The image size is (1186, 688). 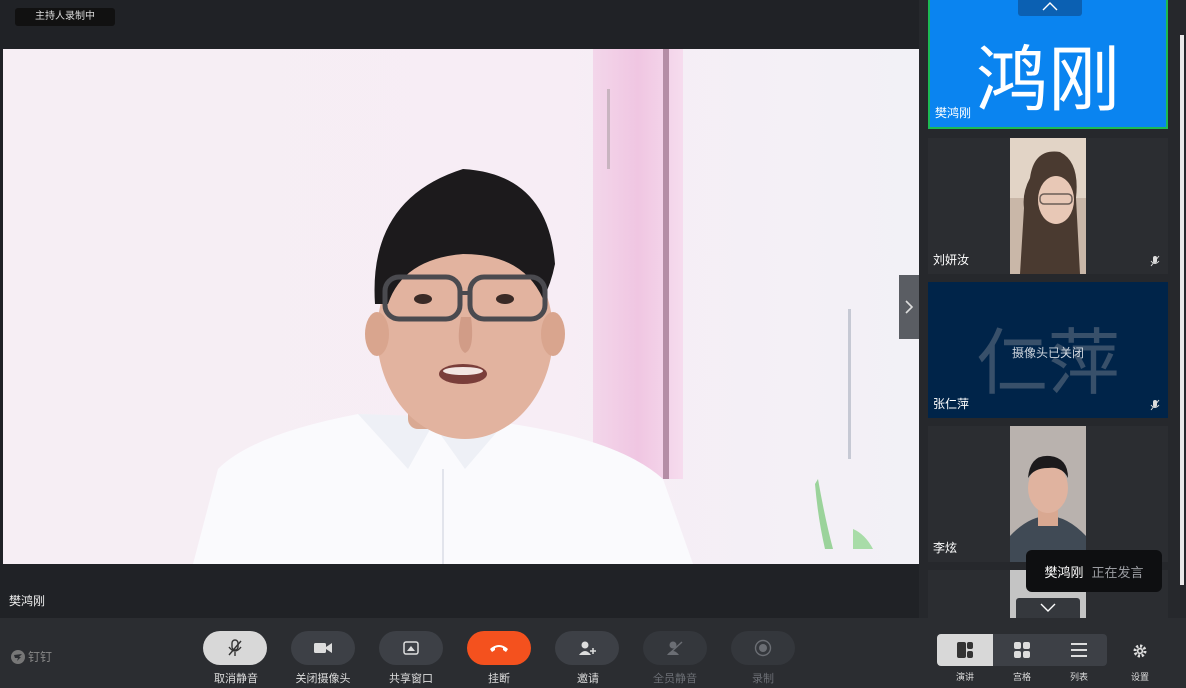 I want to click on record-icon, so click(x=763, y=648).